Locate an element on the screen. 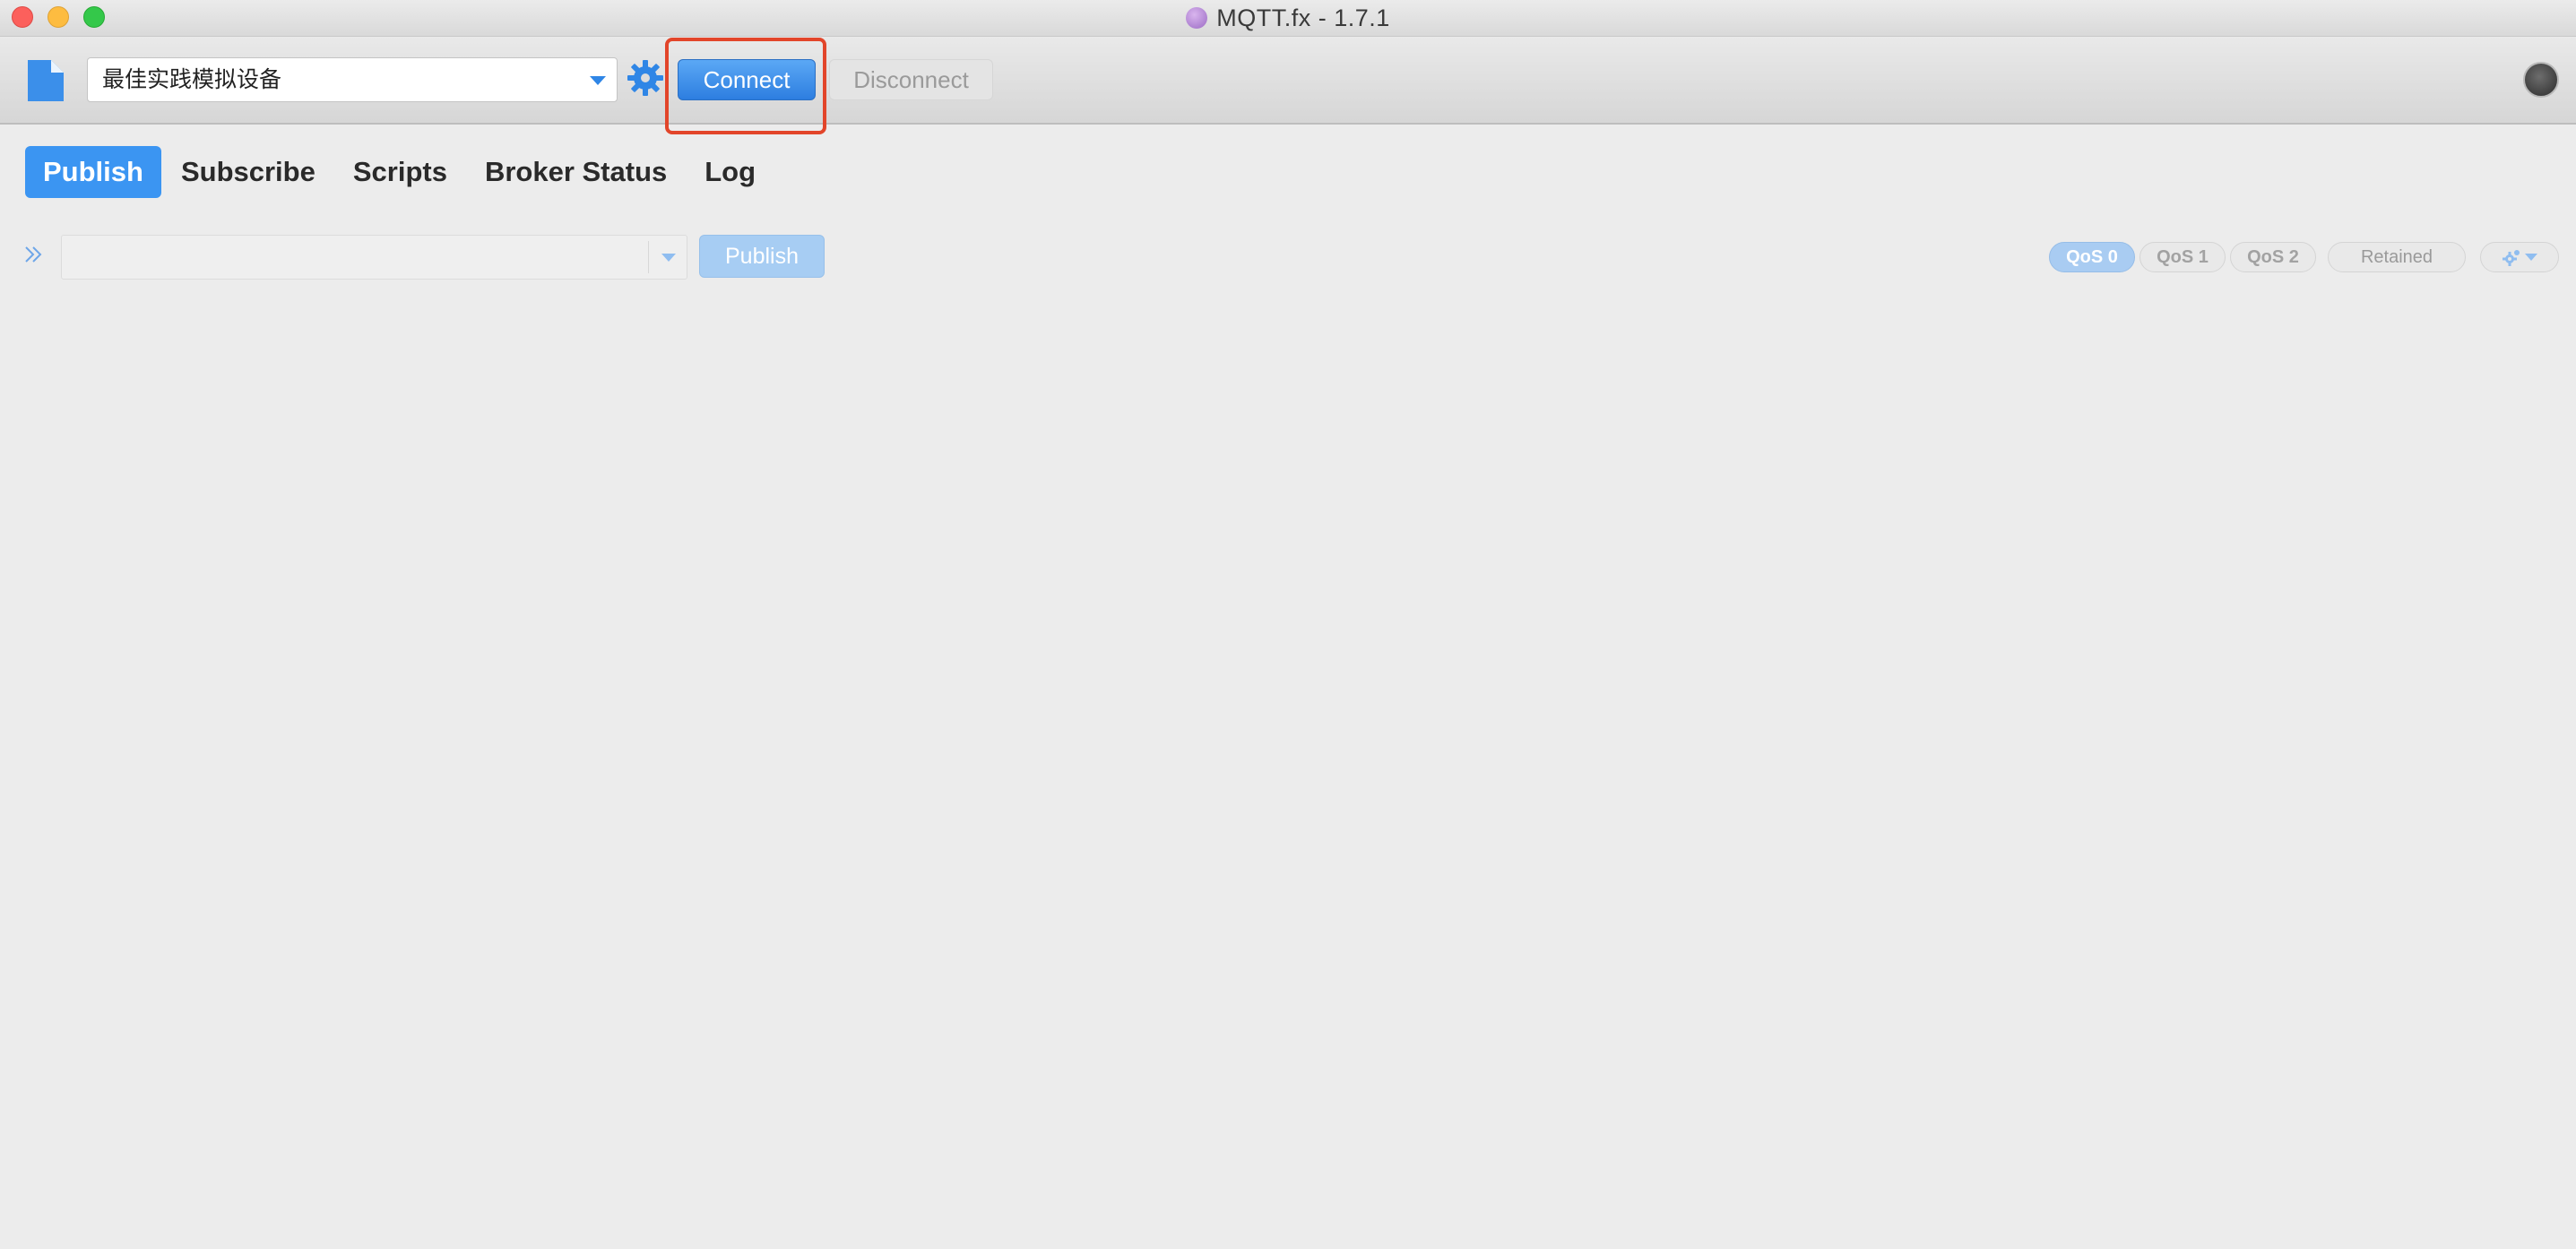 This screenshot has width=2576, height=1249. combo-divider is located at coordinates (648, 257).